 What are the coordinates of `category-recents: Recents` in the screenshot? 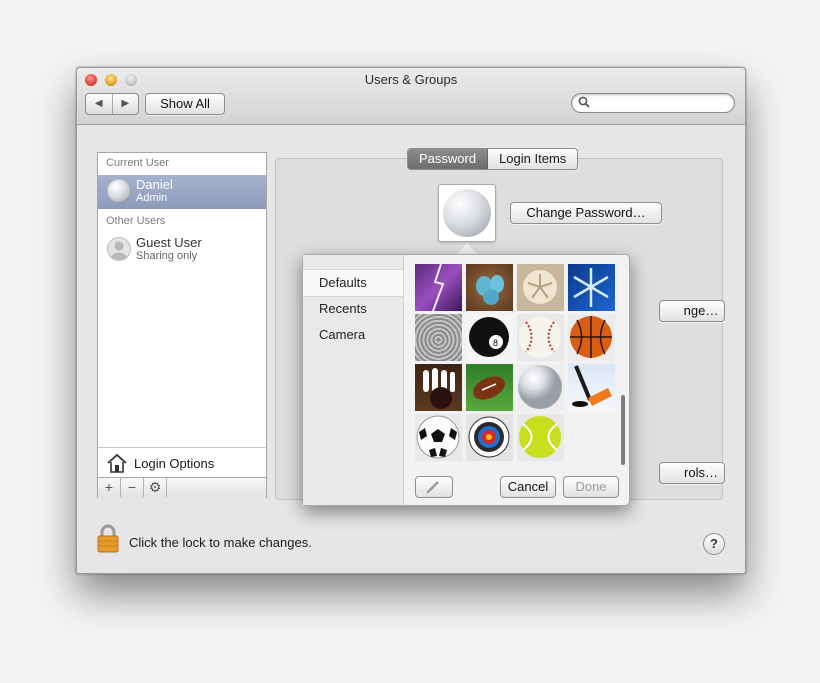 It's located at (343, 308).